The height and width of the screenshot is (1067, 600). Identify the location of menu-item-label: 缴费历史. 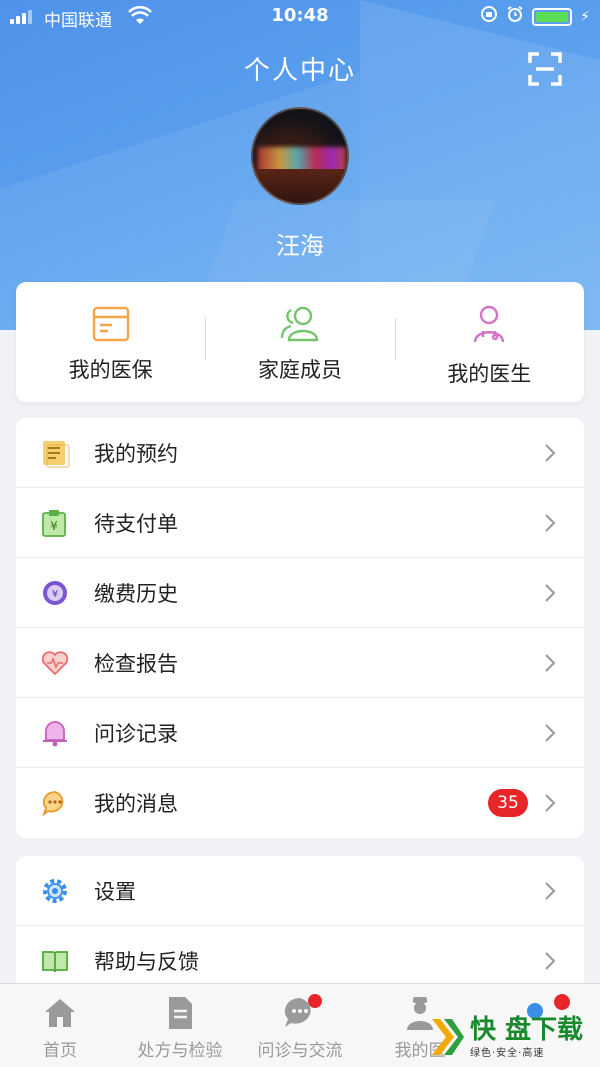
(136, 593).